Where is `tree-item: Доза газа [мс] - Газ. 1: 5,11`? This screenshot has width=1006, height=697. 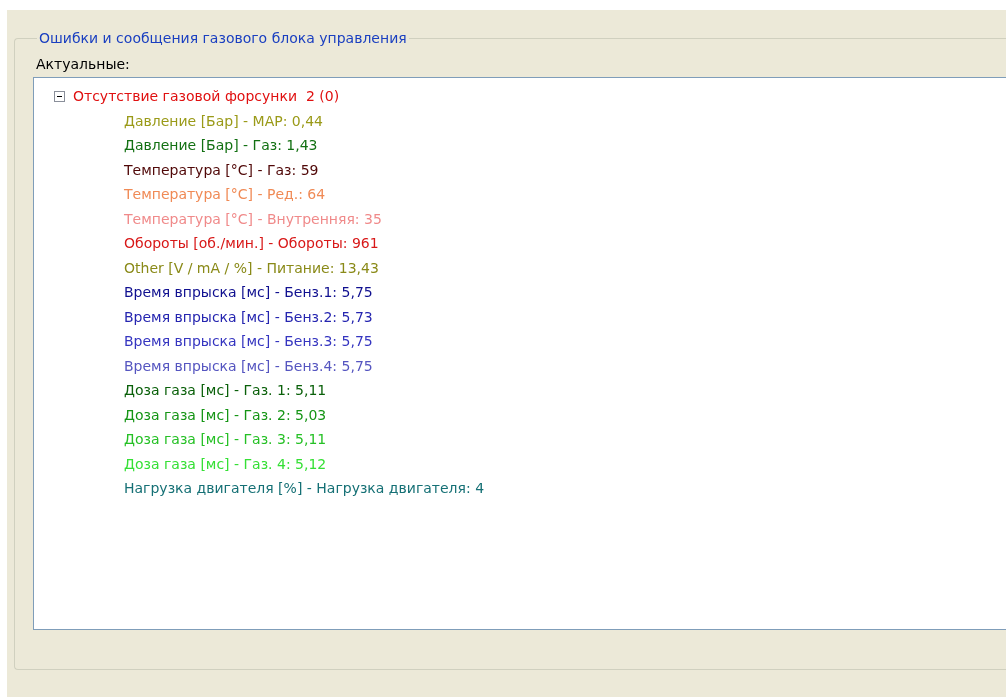 tree-item: Доза газа [мс] - Газ. 1: 5,11 is located at coordinates (225, 390).